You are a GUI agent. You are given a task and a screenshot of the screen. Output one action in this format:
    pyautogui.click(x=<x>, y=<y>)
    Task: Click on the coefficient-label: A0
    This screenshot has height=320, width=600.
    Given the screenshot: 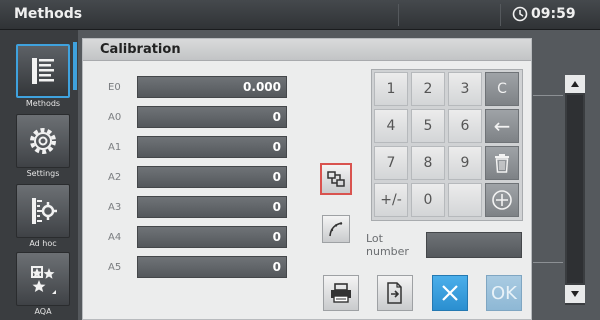 What is the action you would take?
    pyautogui.click(x=115, y=117)
    